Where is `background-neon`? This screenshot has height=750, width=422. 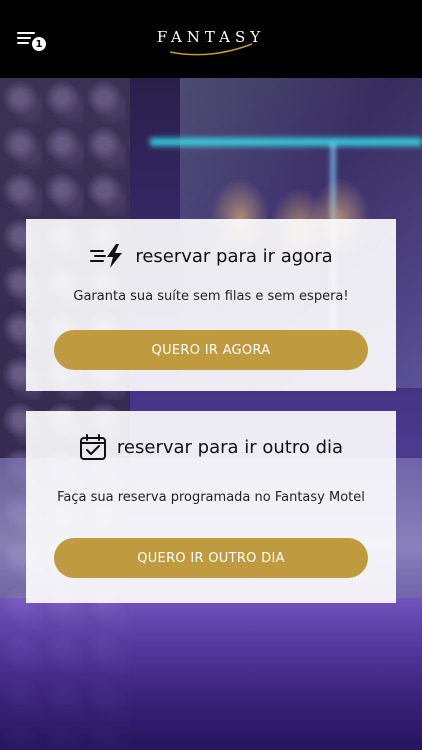
background-neon is located at coordinates (286, 142).